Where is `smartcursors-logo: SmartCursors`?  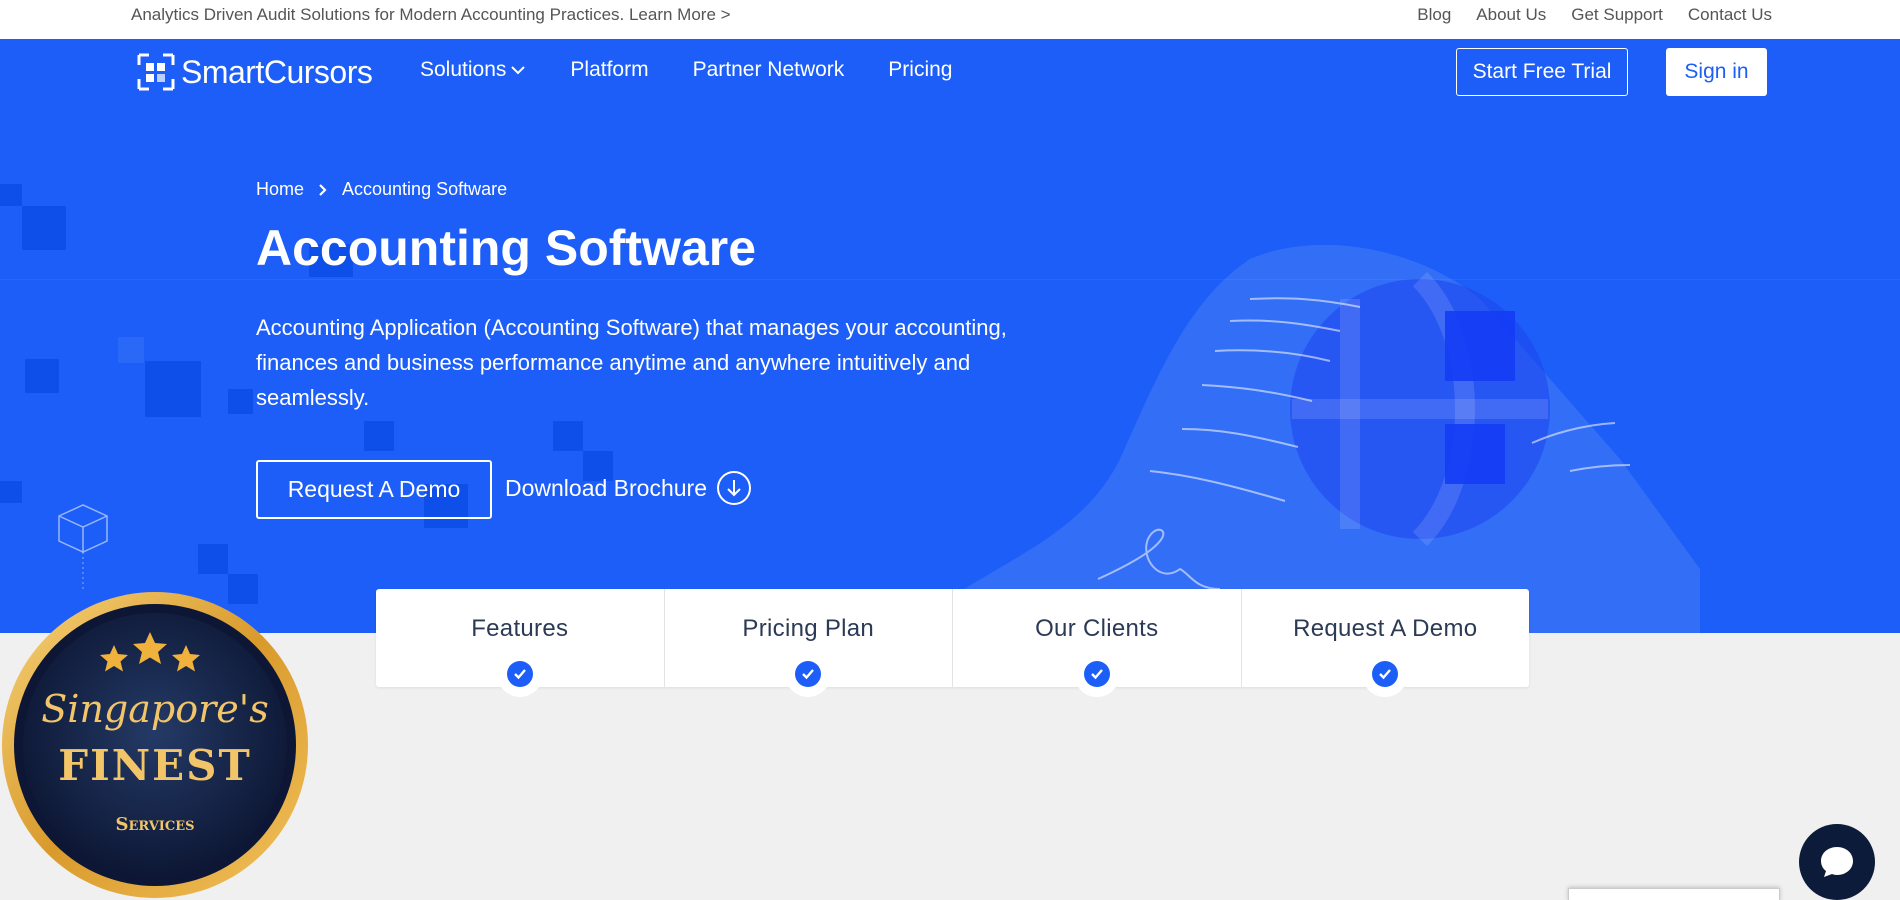 smartcursors-logo: SmartCursors is located at coordinates (255, 72).